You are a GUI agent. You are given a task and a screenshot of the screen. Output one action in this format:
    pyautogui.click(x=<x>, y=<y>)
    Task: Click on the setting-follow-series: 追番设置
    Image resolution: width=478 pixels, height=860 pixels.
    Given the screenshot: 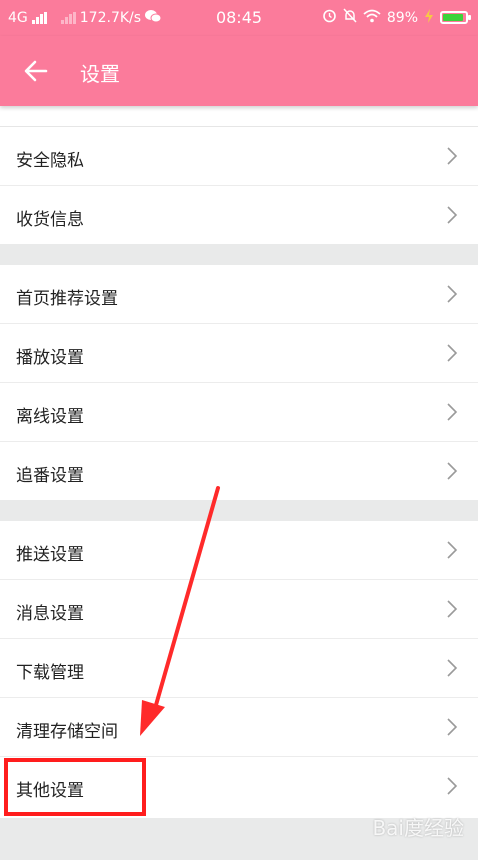 What is the action you would take?
    pyautogui.click(x=239, y=471)
    